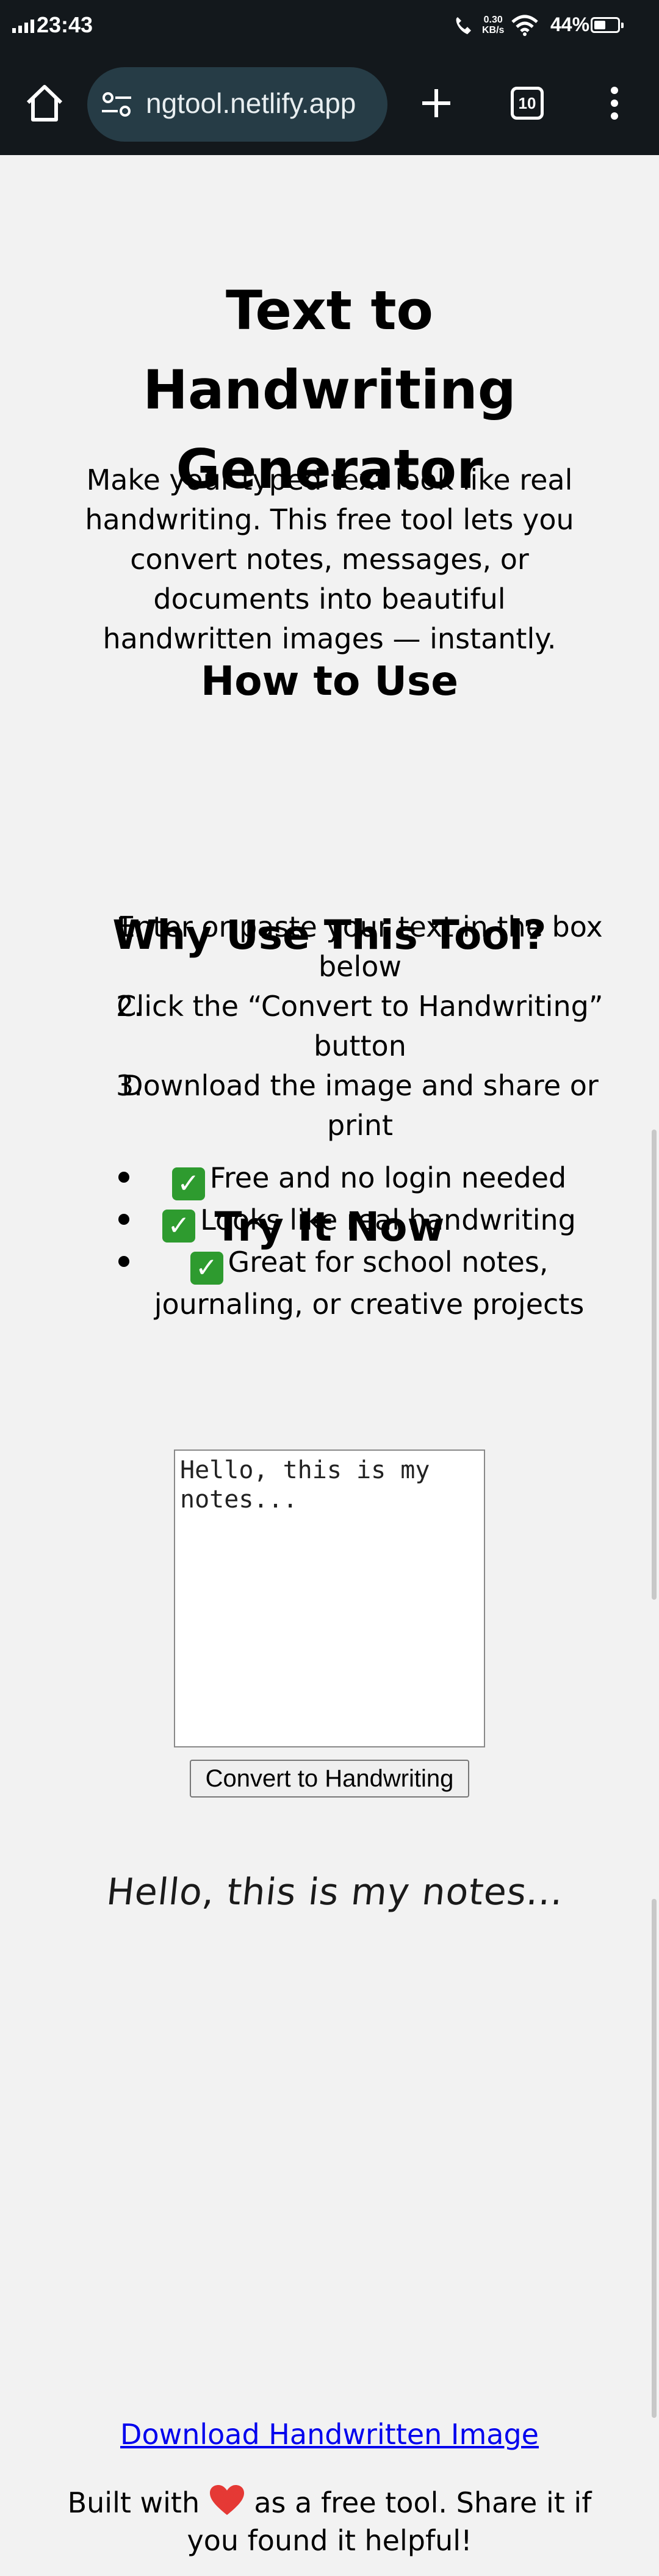  I want to click on home-icon, so click(44, 103).